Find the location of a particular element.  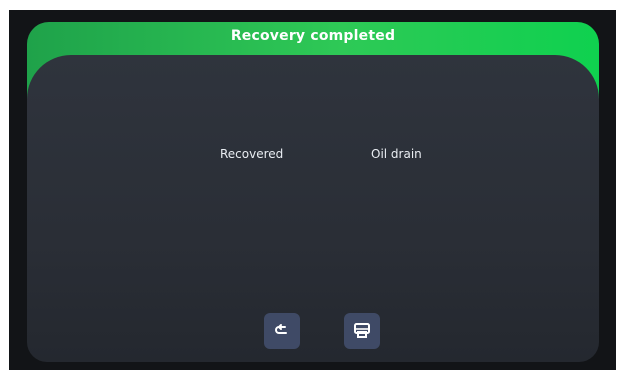

print-button is located at coordinates (362, 331).